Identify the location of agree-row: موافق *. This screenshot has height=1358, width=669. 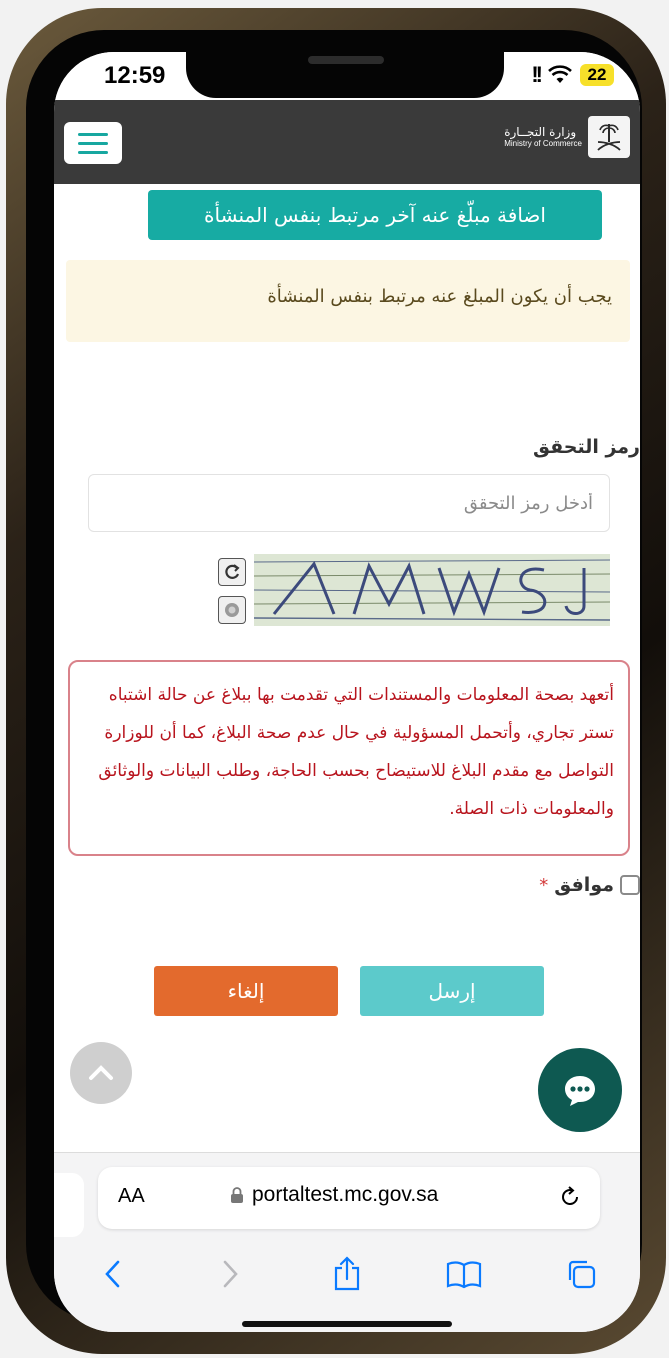
(589, 885).